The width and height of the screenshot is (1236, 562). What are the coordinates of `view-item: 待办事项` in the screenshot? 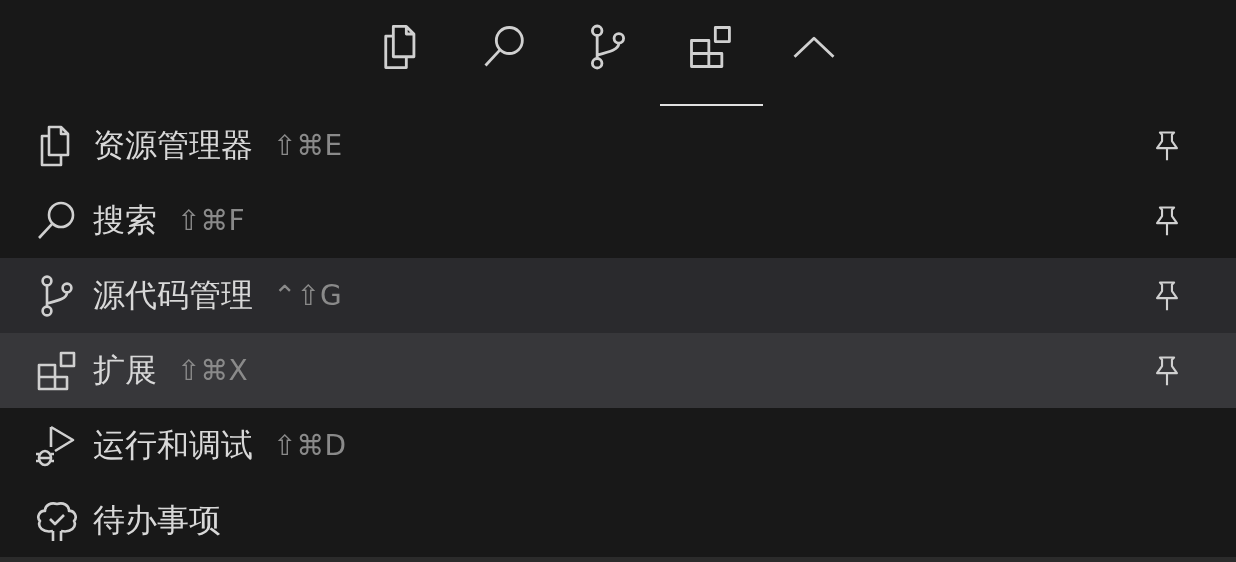 It's located at (618, 520).